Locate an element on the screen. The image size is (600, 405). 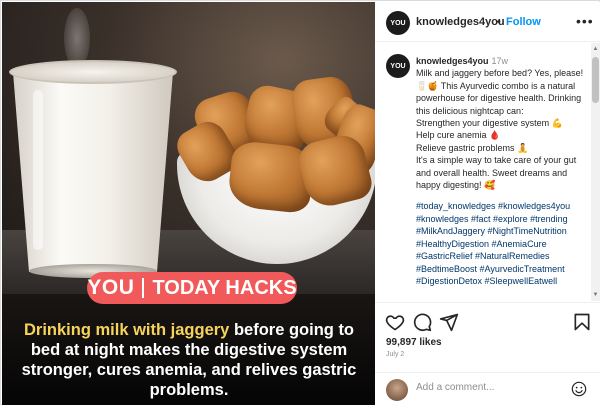
brand-banner: YOU TODAY HACKS is located at coordinates (192, 288).